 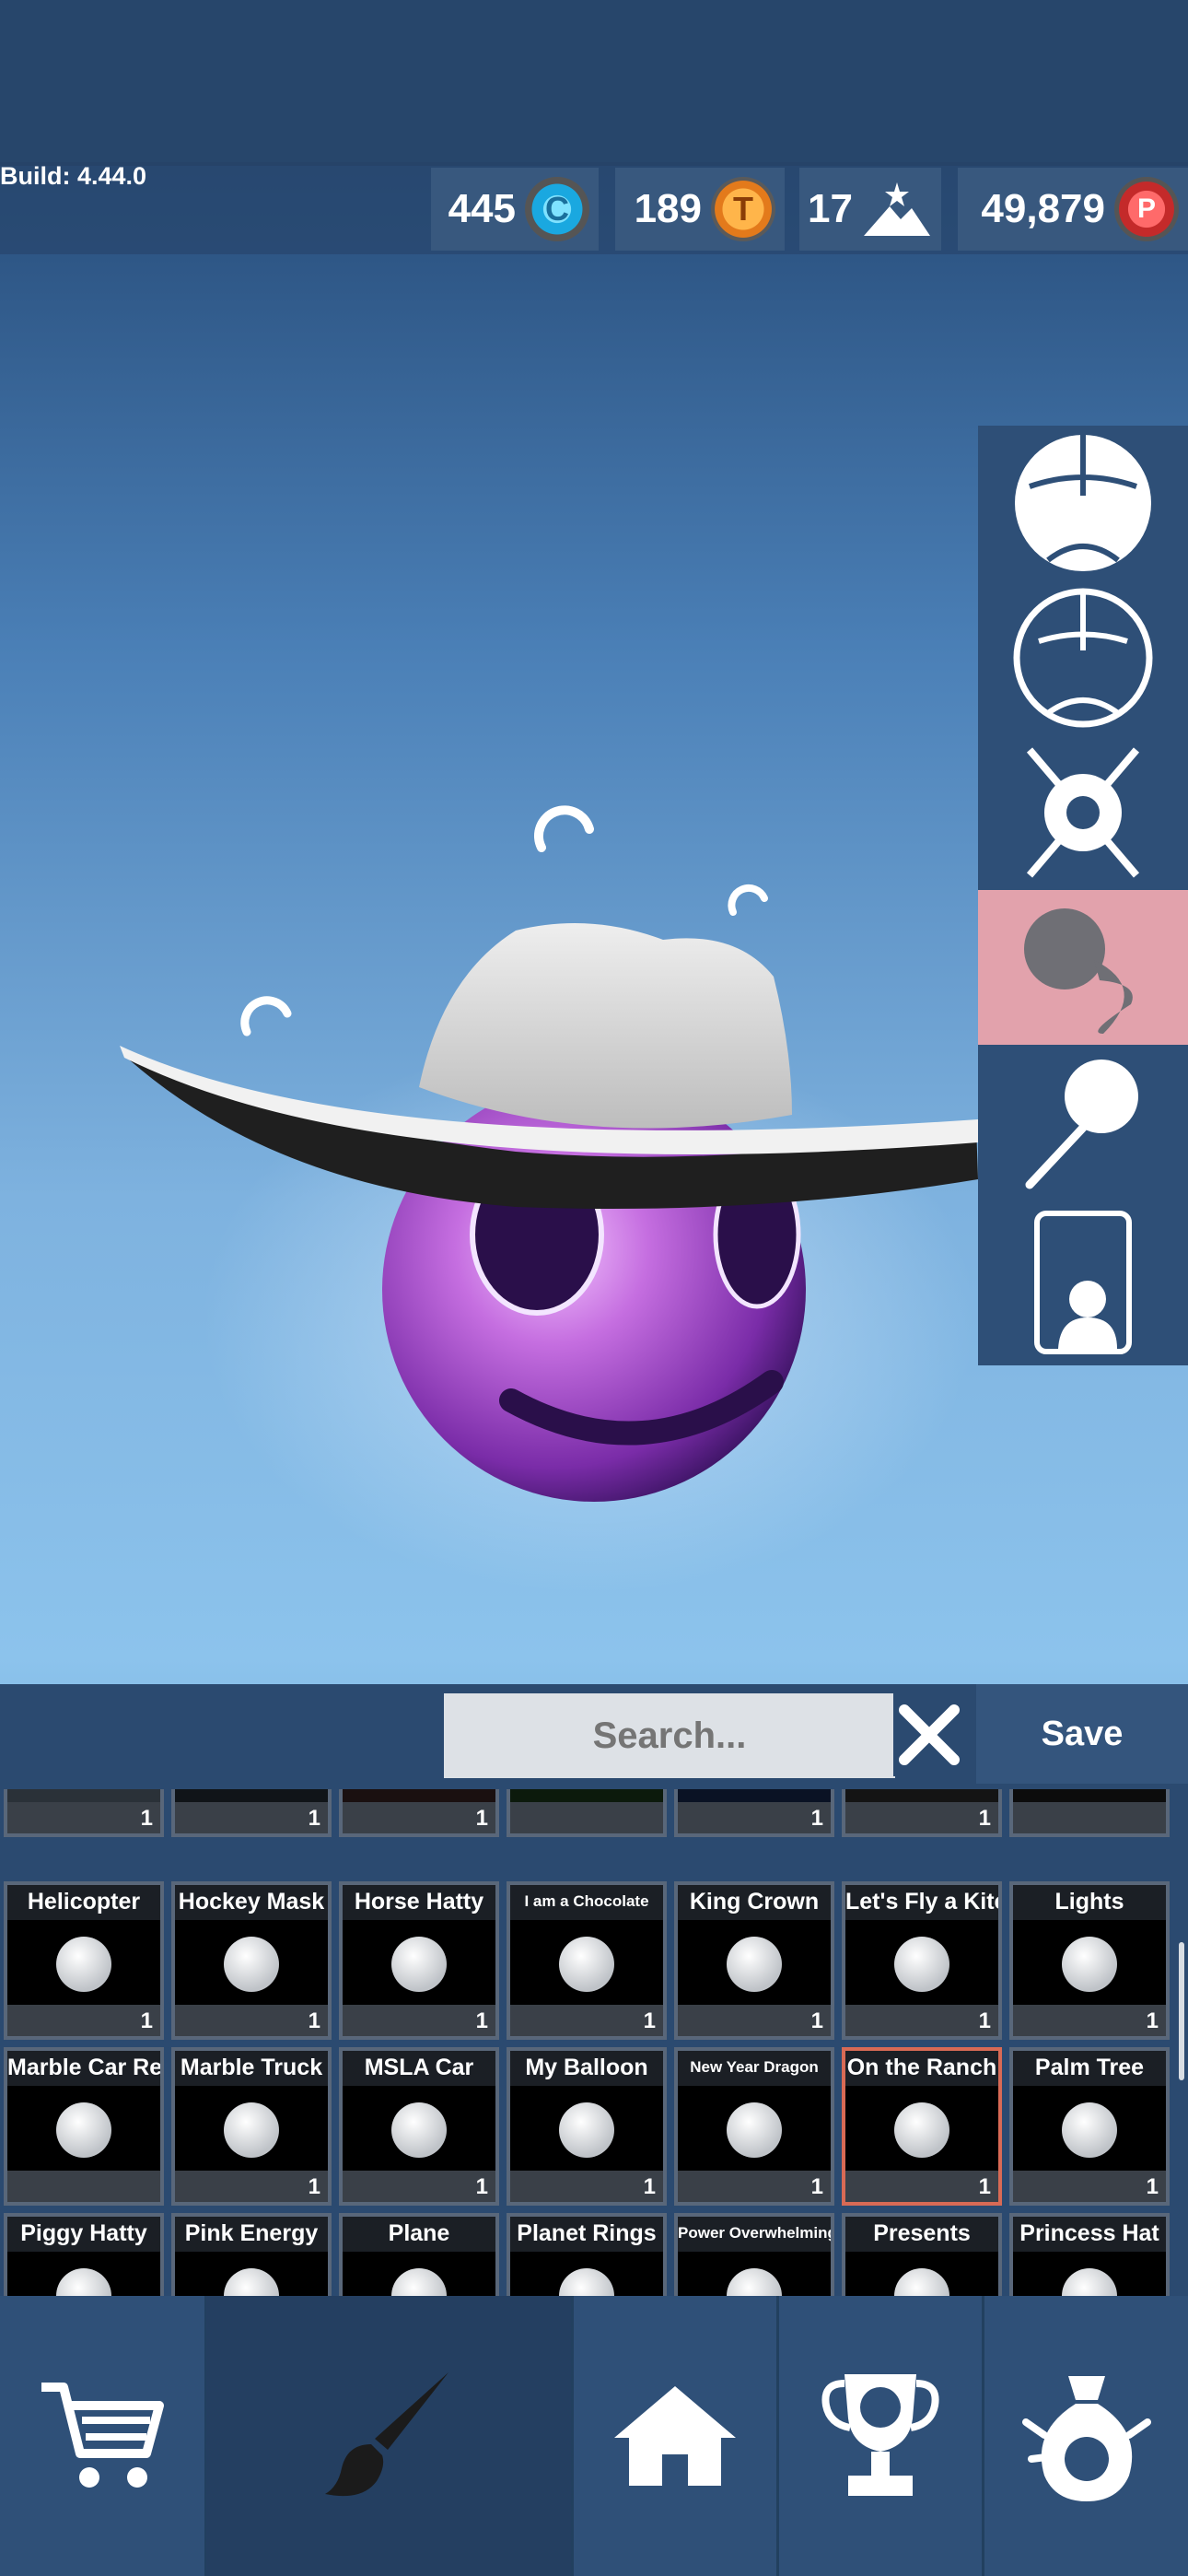 I want to click on nav-trophies, so click(x=880, y=2436).